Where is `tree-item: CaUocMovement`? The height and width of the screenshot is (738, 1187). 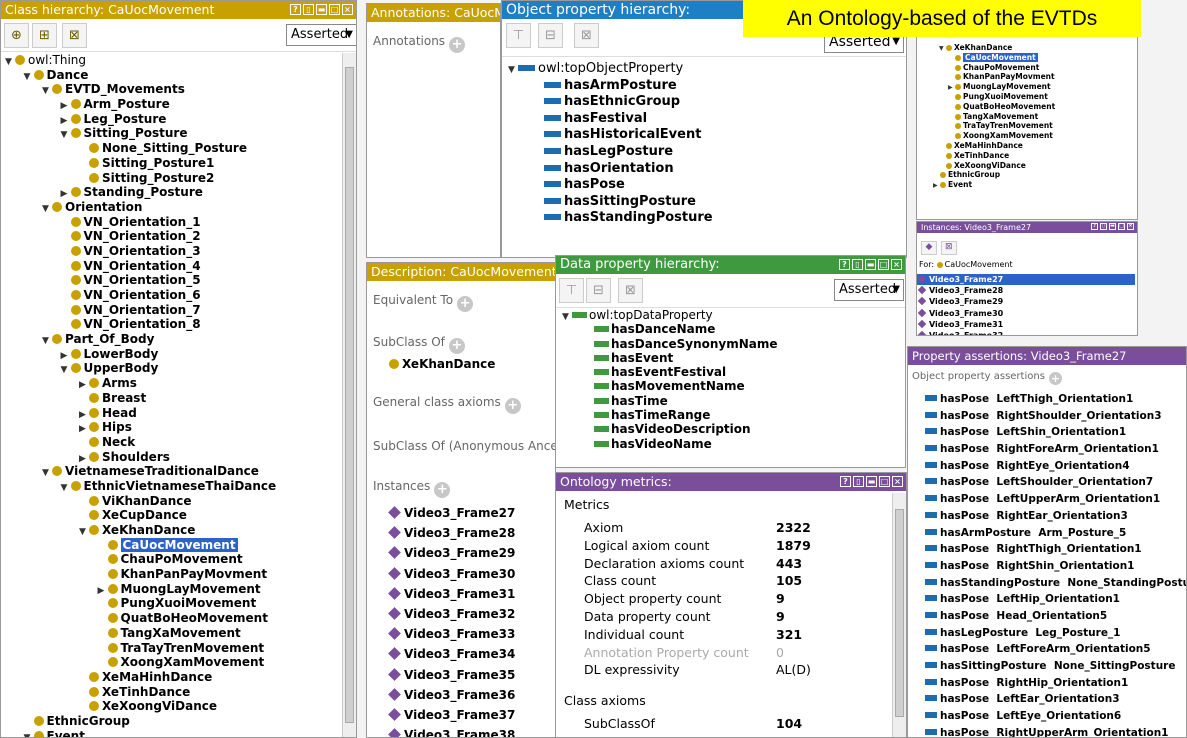
tree-item: CaUocMovement is located at coordinates (173, 545).